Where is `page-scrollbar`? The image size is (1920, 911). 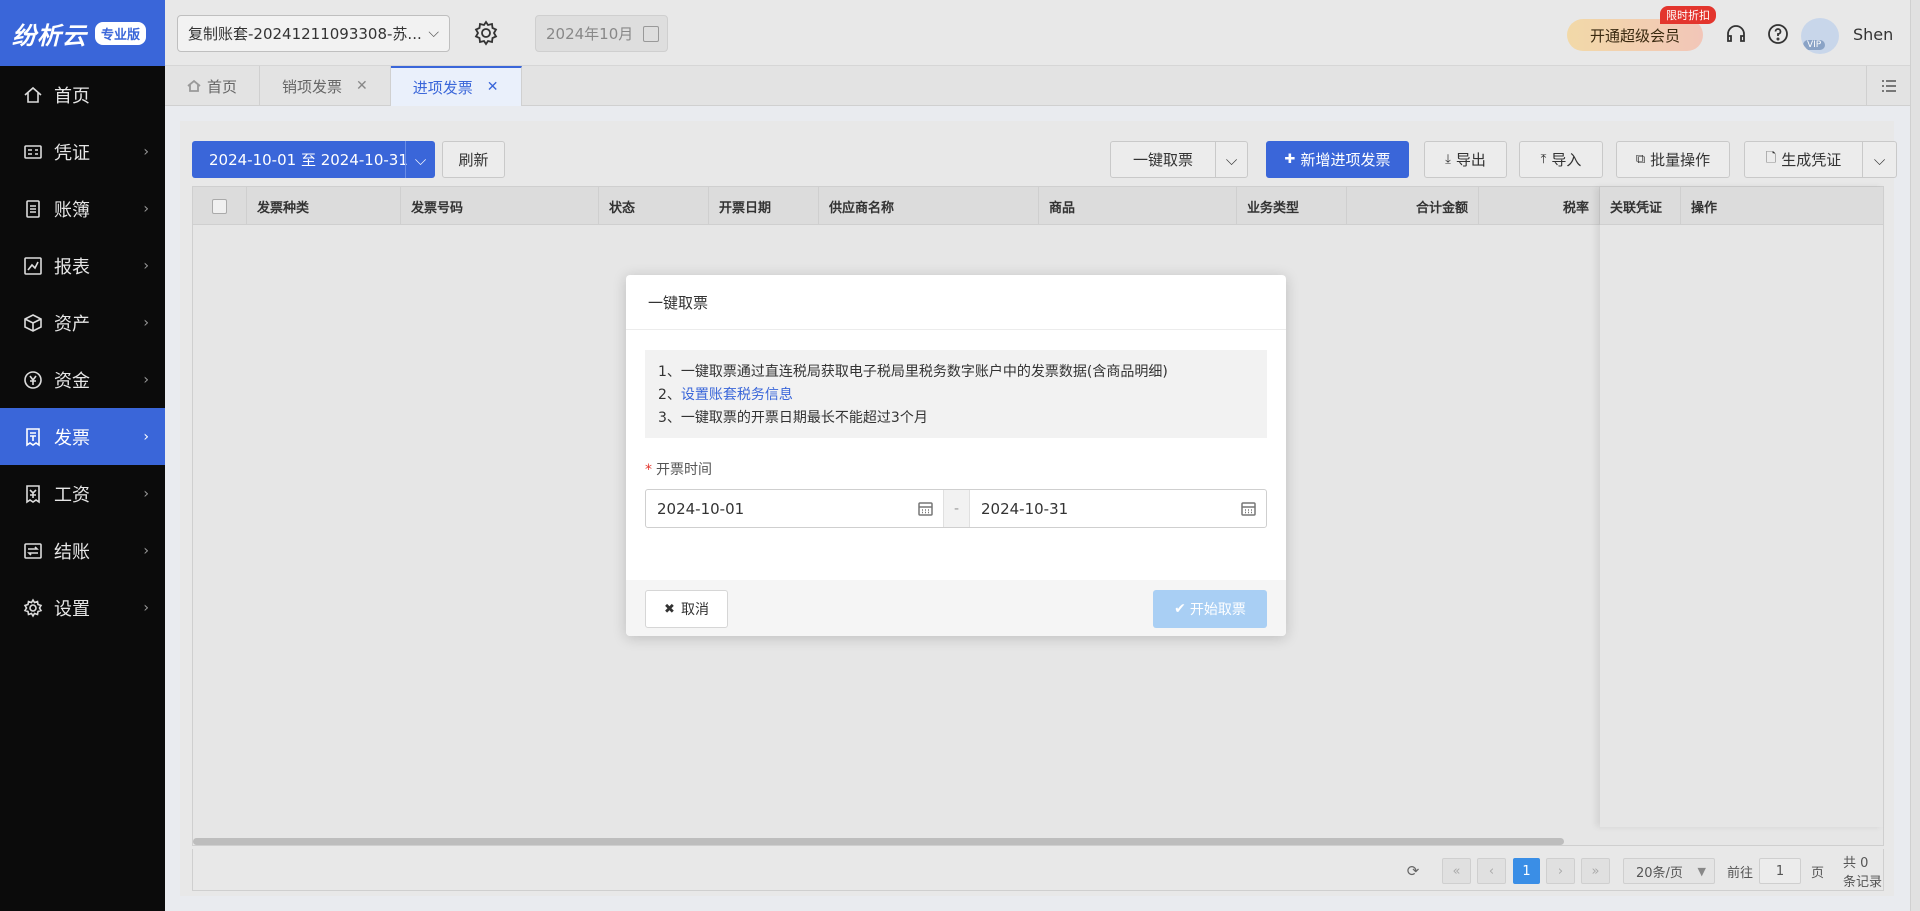 page-scrollbar is located at coordinates (1915, 455).